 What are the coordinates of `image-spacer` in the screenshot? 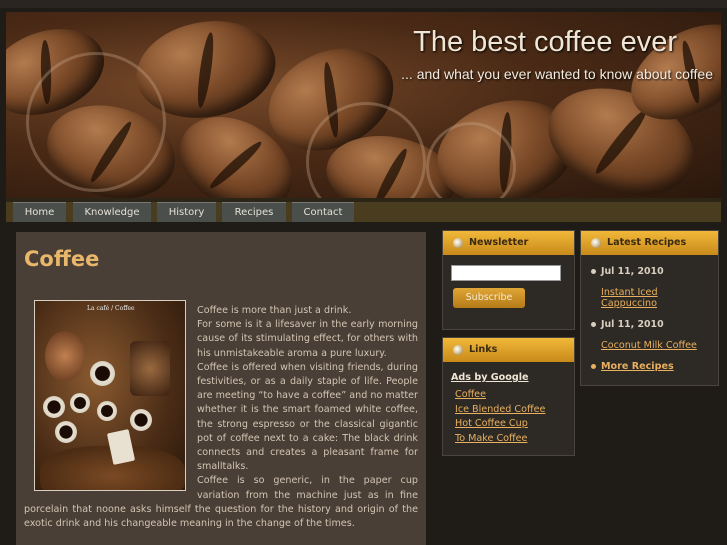 It's located at (110, 397).